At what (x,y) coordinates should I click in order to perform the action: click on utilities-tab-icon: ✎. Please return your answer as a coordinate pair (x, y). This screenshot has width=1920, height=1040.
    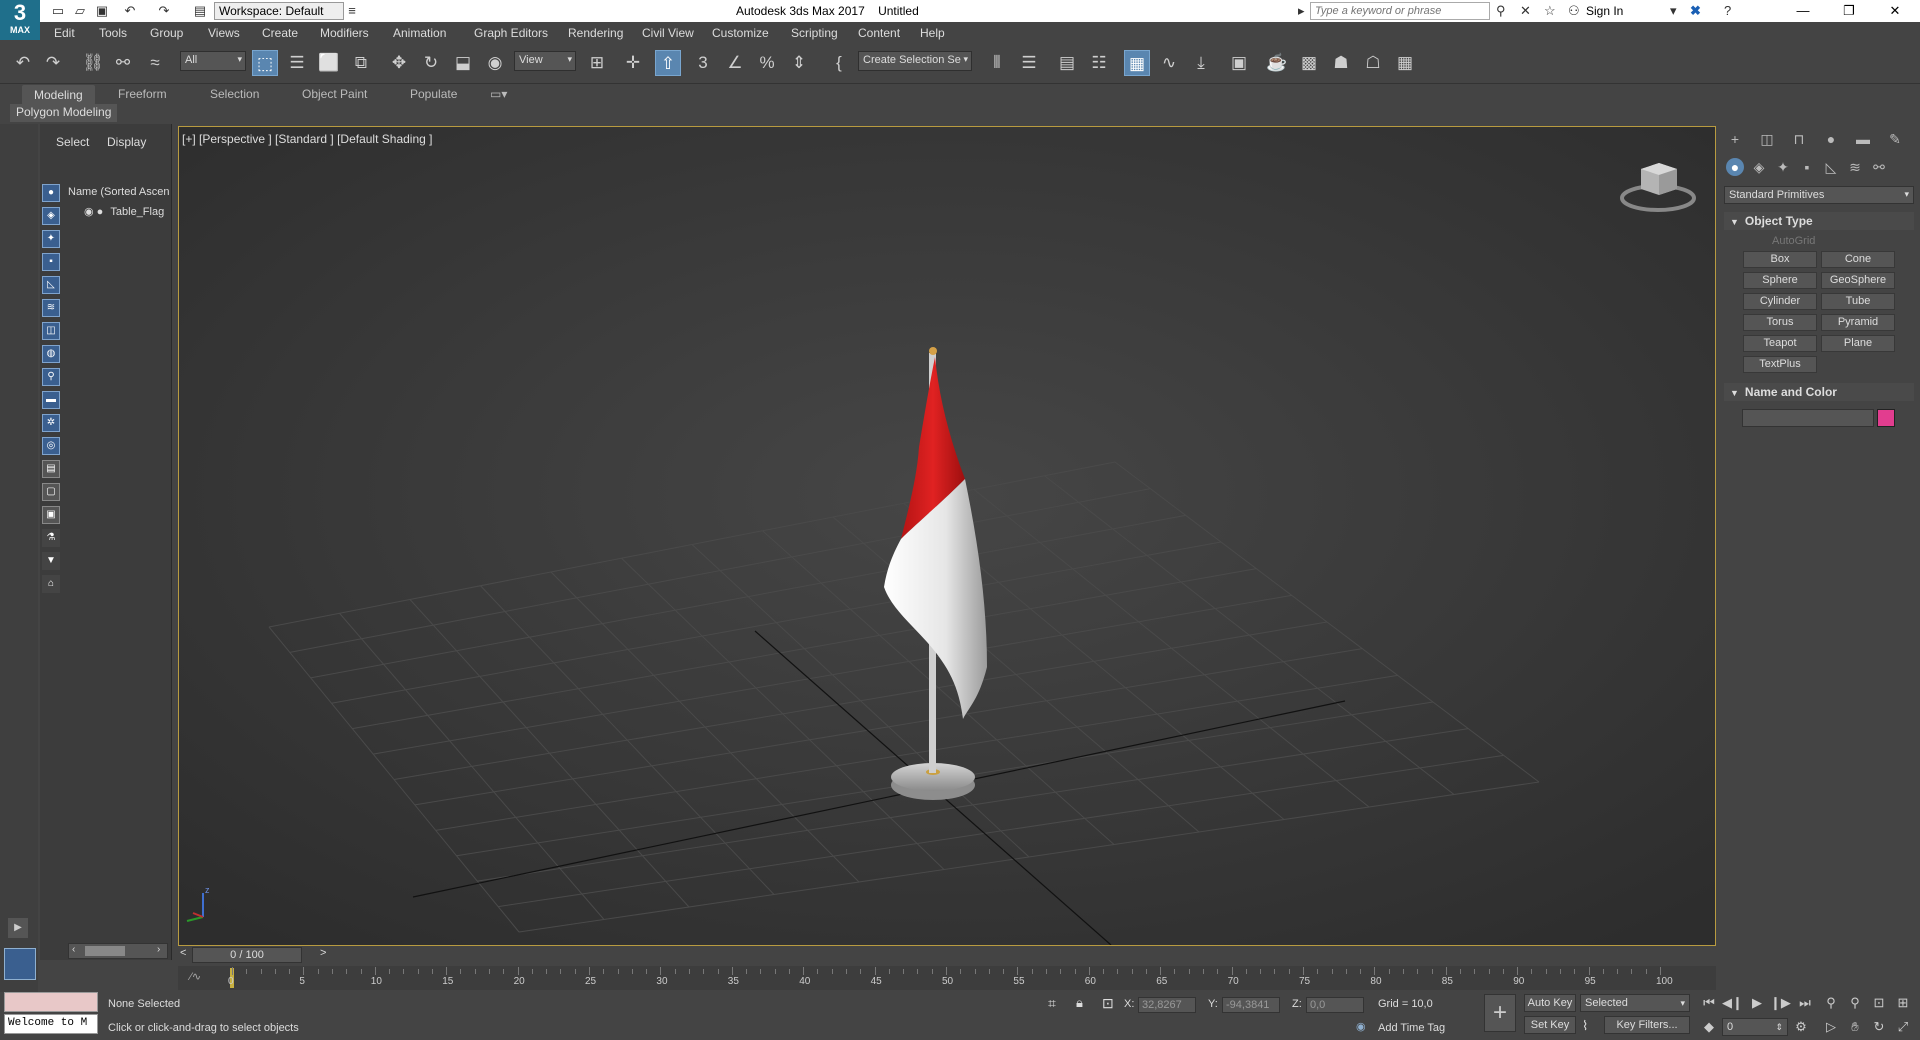
    Looking at the image, I should click on (1895, 139).